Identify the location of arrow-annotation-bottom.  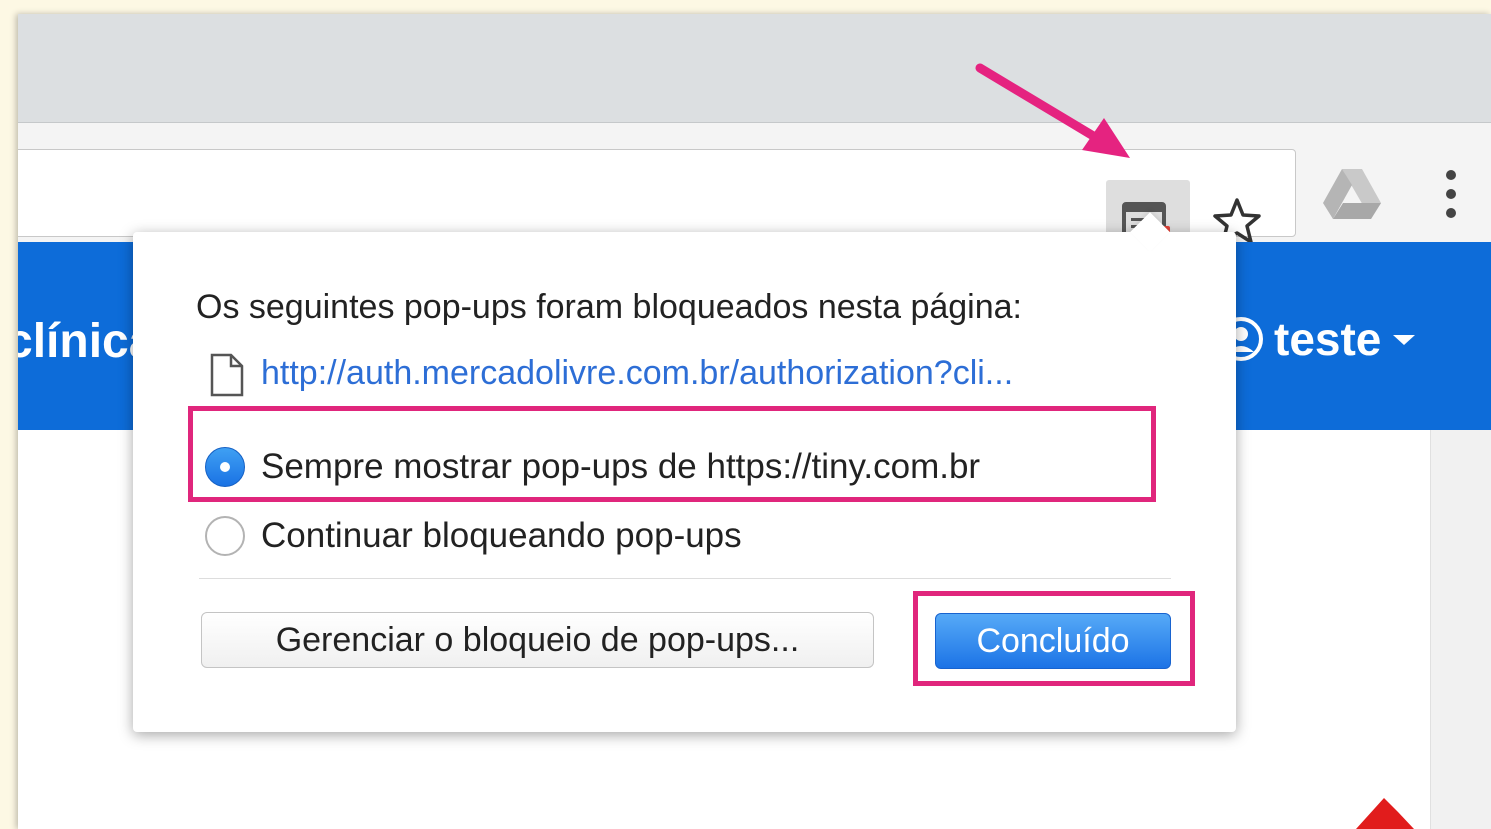
(1385, 813).